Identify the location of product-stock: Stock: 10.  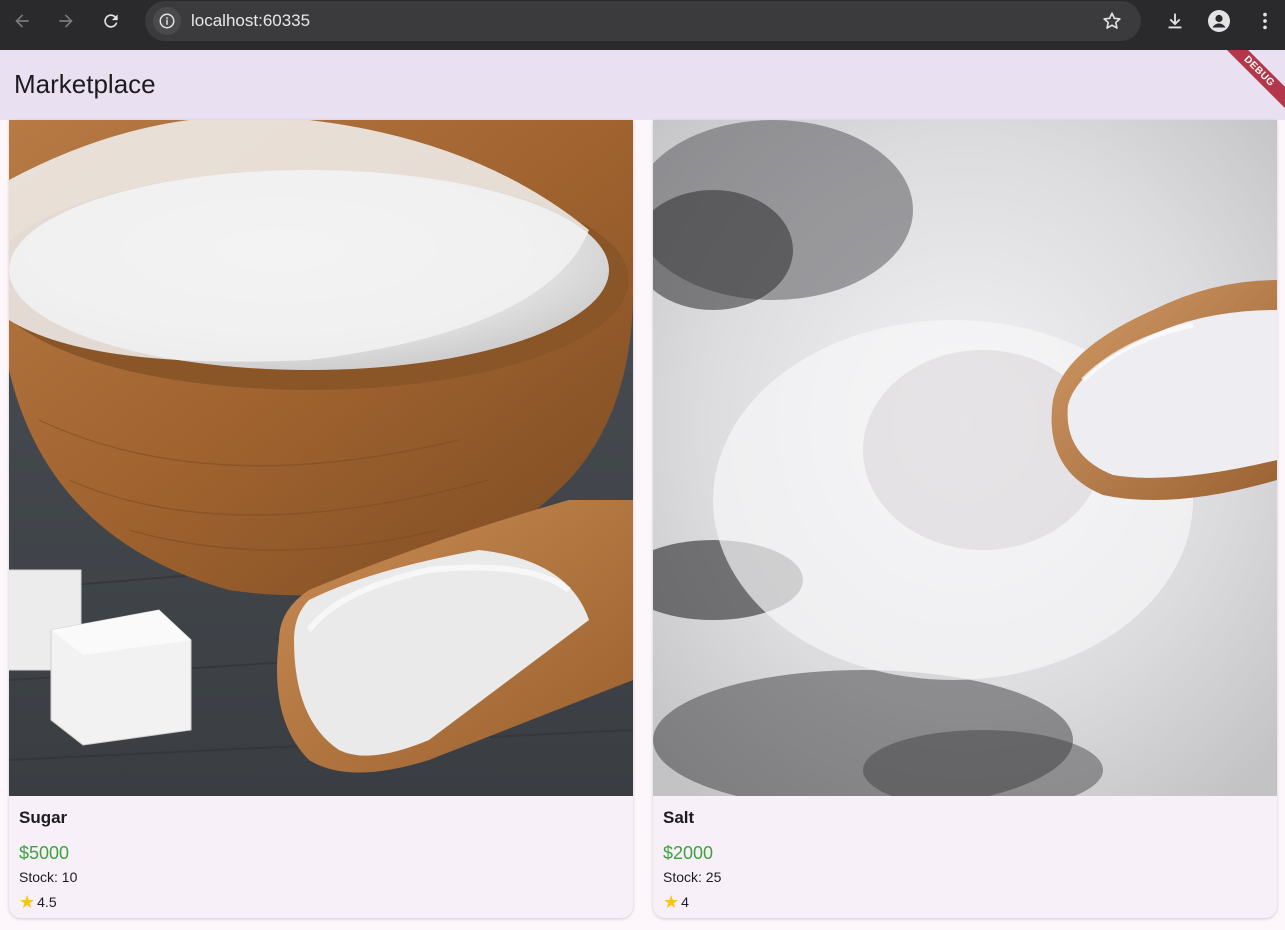
(48, 877).